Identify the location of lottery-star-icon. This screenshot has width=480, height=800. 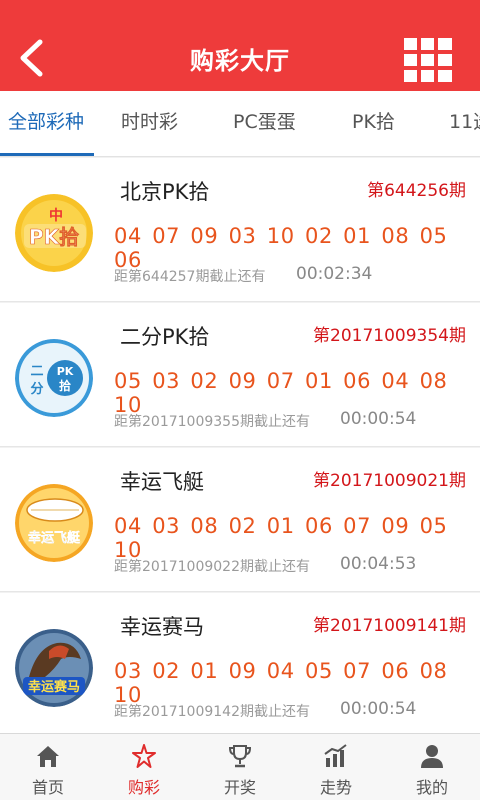
(144, 756).